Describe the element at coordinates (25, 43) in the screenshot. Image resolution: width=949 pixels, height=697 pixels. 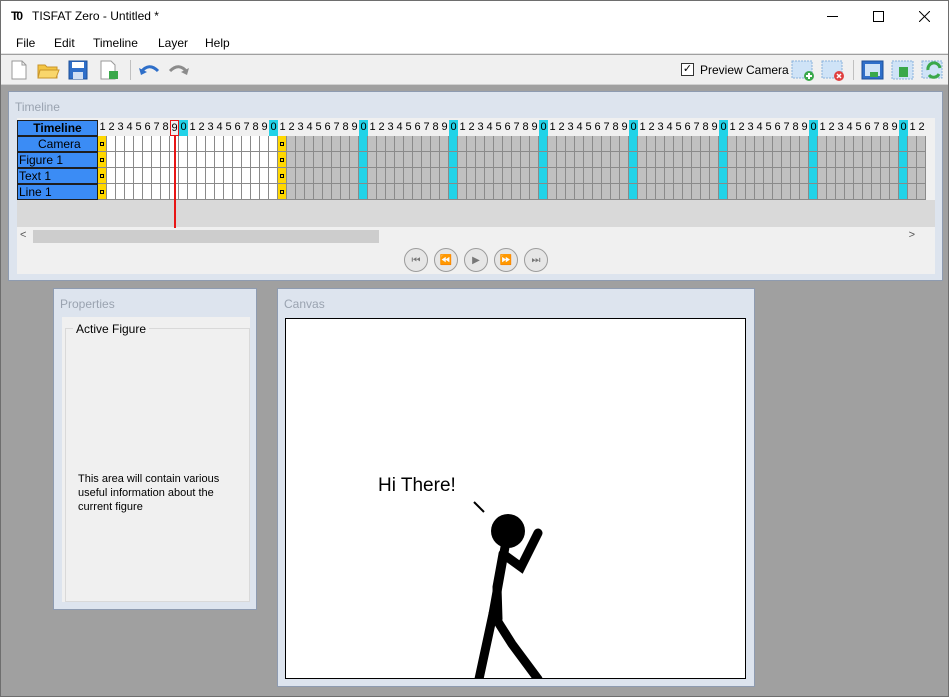
I see `menu-file: File` at that location.